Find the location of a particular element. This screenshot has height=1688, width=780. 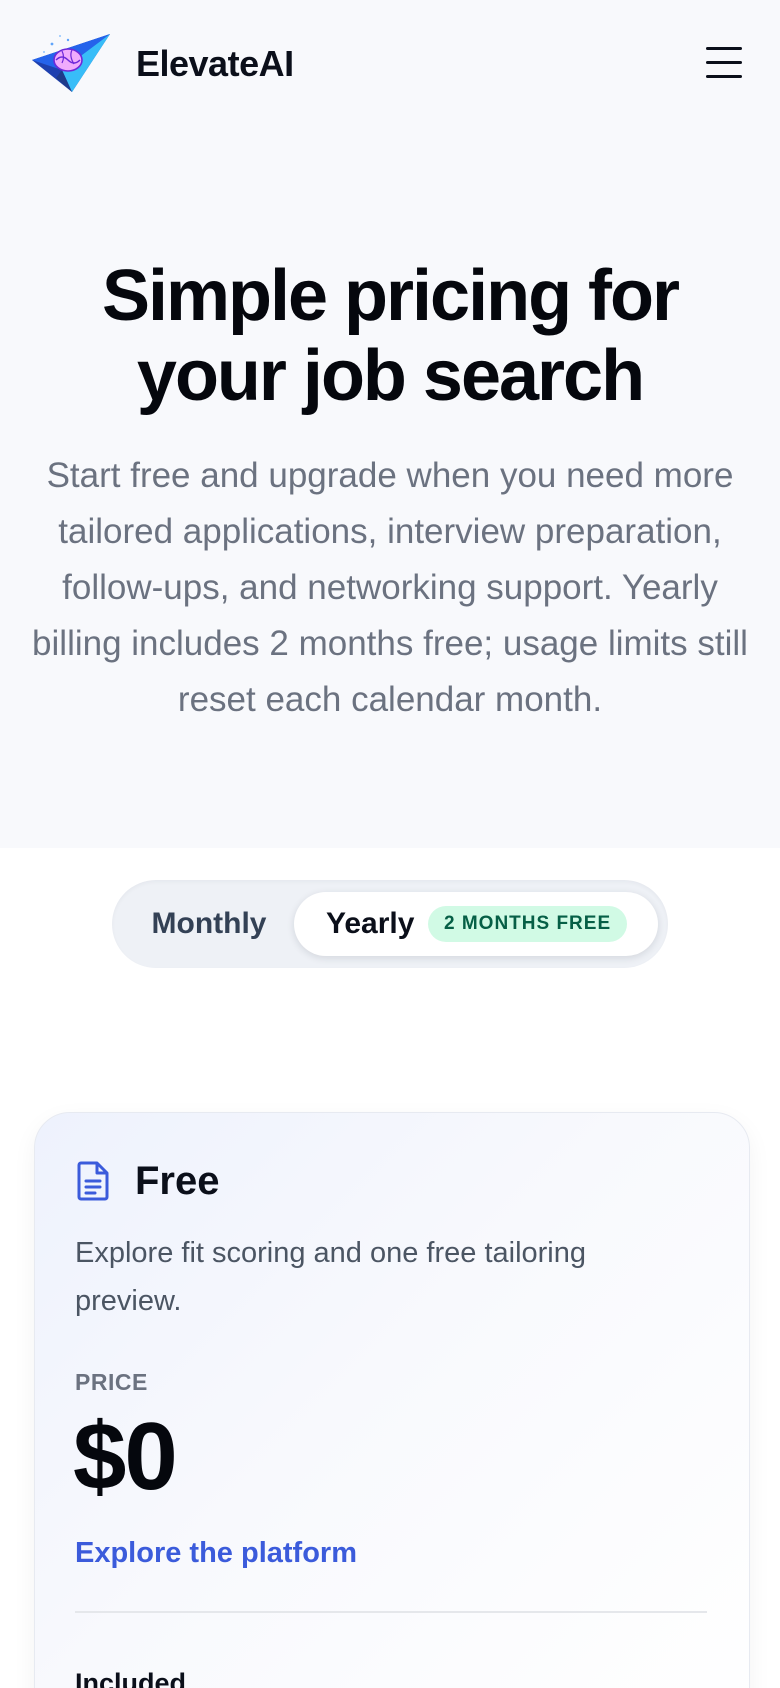

billing-option-yearly: Yearly 2 MONTHS FREE is located at coordinates (476, 924).